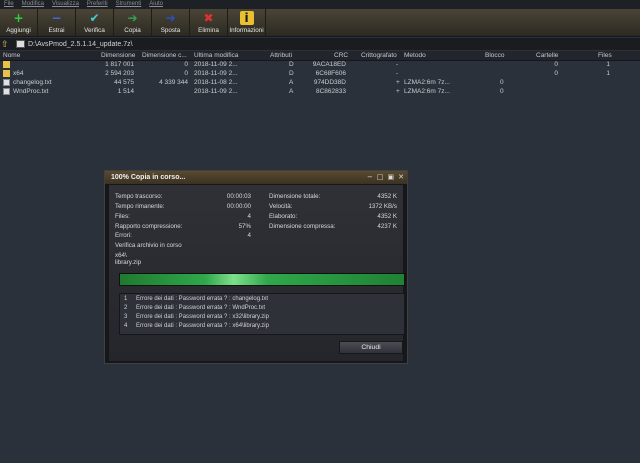 The width and height of the screenshot is (640, 463). Describe the element at coordinates (502, 91) in the screenshot. I see `cell-block: 0` at that location.